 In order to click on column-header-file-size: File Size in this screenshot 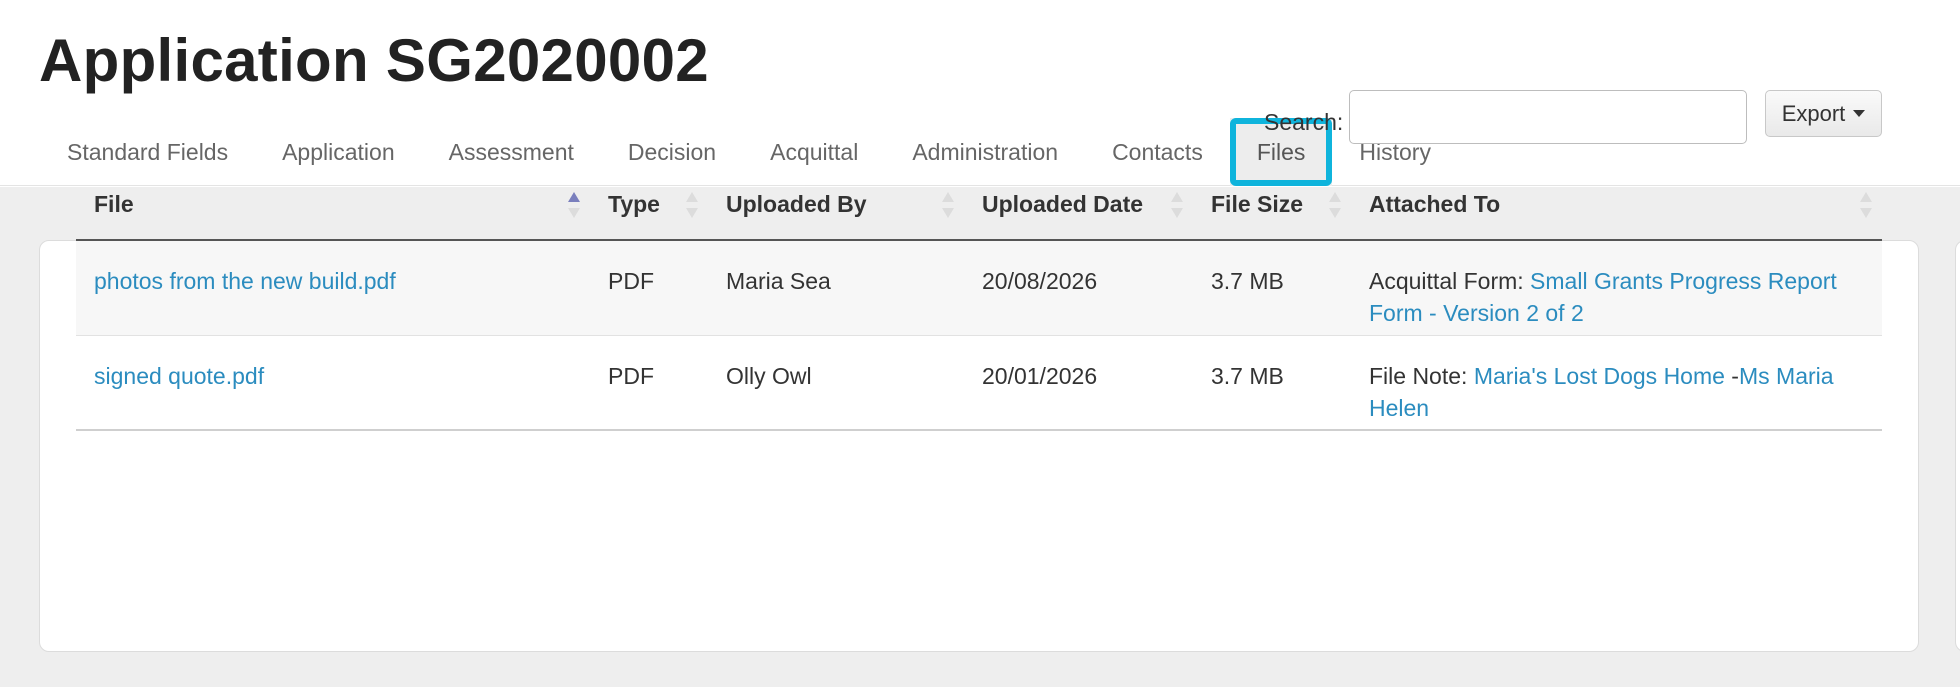, I will do `click(1272, 205)`.